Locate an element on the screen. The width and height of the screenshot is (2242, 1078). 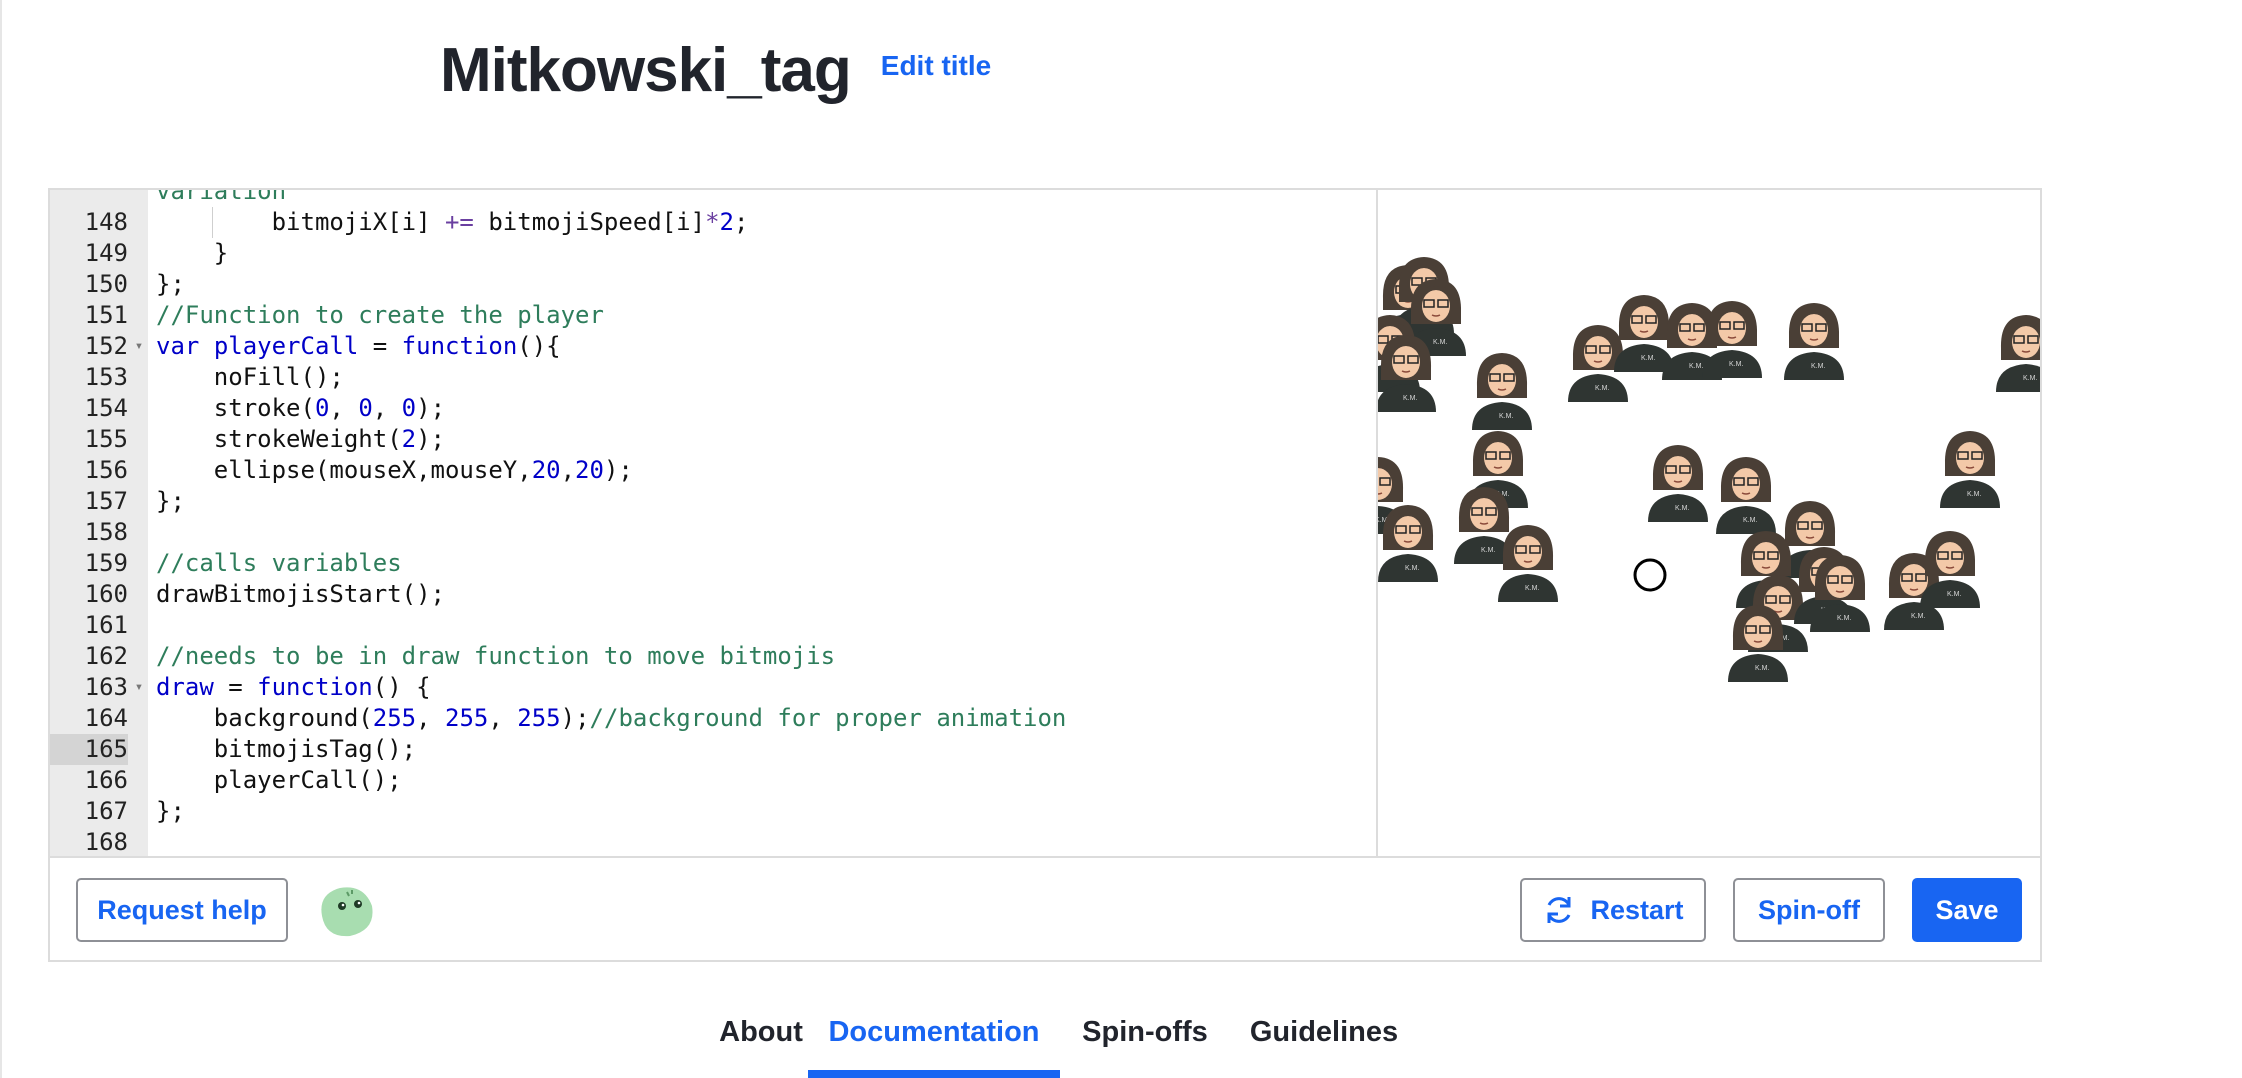
code-line: 152 ▾ var playerCall = function(){ is located at coordinates (713, 346).